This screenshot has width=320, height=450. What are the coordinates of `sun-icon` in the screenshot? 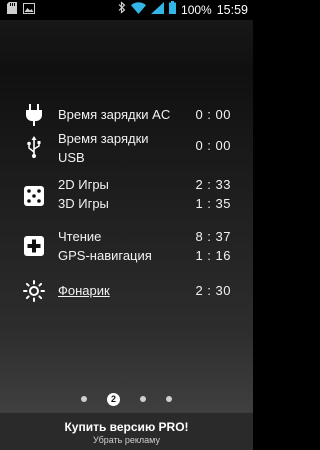 It's located at (34, 291).